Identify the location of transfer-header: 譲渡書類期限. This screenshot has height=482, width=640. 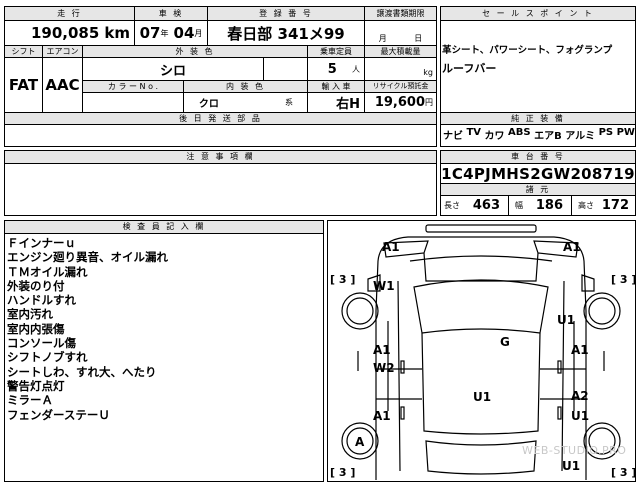
(400, 13).